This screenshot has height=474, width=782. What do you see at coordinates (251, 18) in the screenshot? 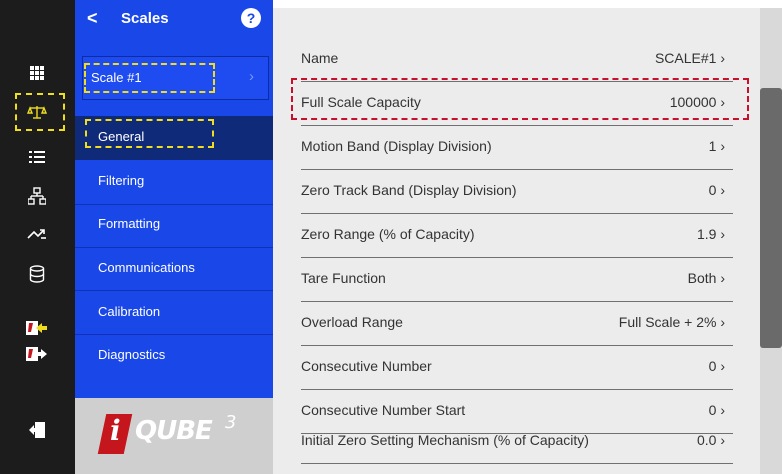
I see `help-icon: ?` at bounding box center [251, 18].